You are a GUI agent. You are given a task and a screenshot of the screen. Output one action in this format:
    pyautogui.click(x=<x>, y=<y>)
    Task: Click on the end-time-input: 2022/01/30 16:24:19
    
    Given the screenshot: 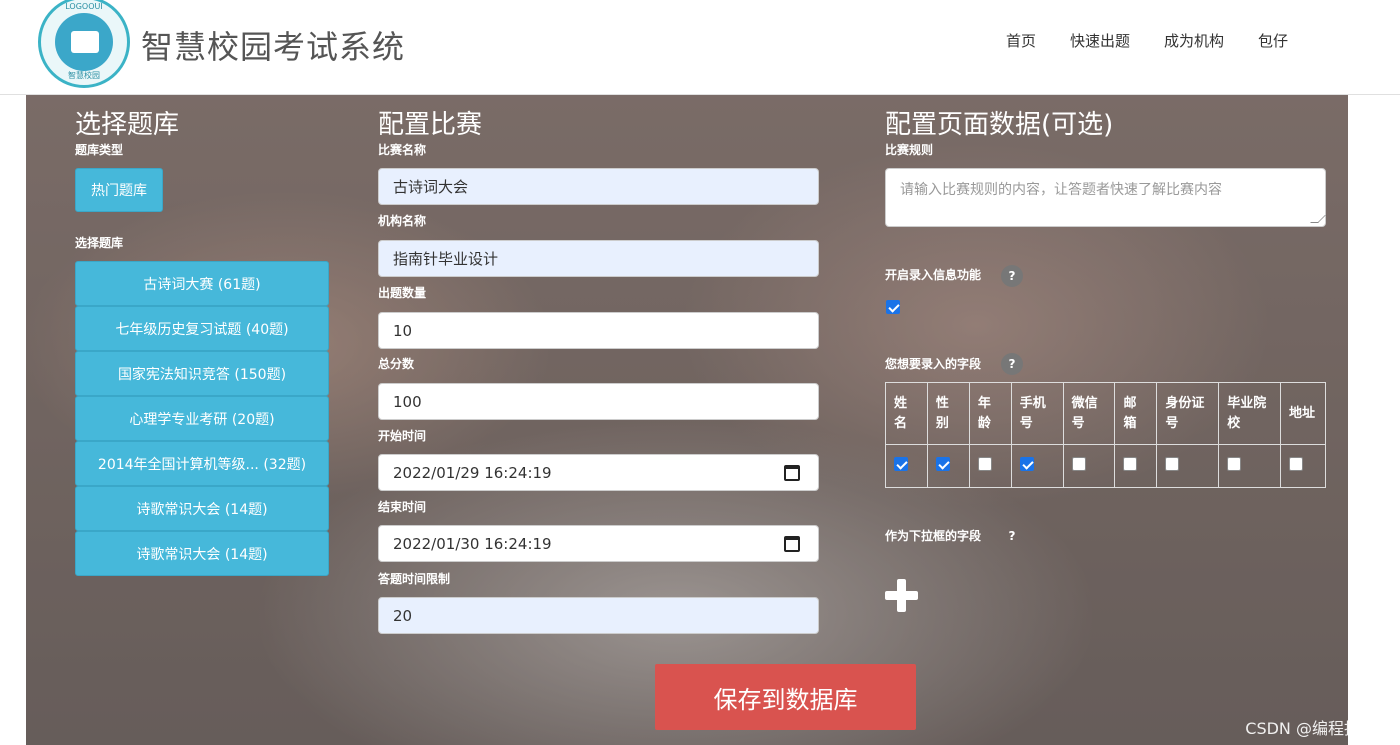 What is the action you would take?
    pyautogui.click(x=598, y=543)
    